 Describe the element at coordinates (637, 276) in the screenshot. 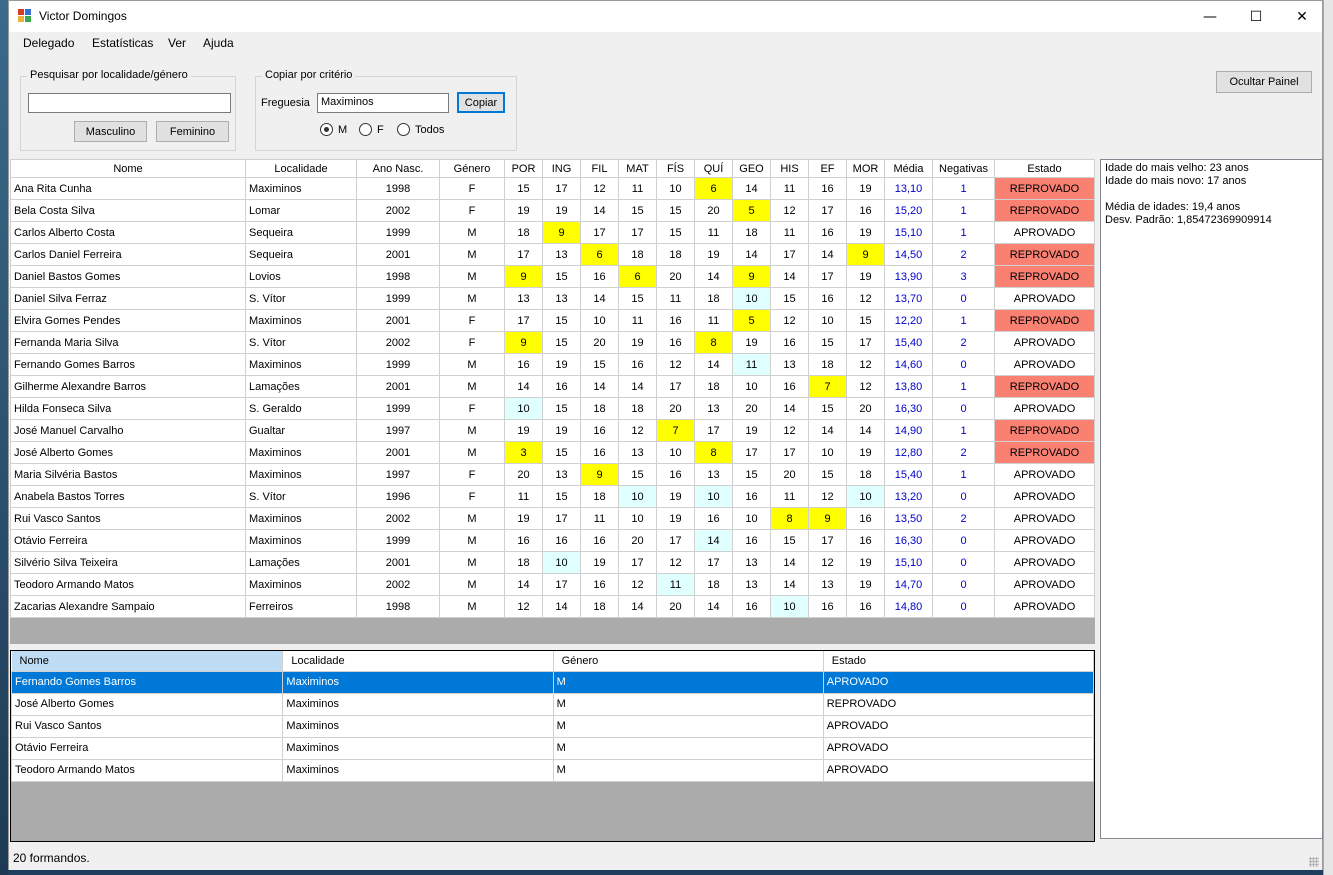

I see `cell-nota: 6` at that location.